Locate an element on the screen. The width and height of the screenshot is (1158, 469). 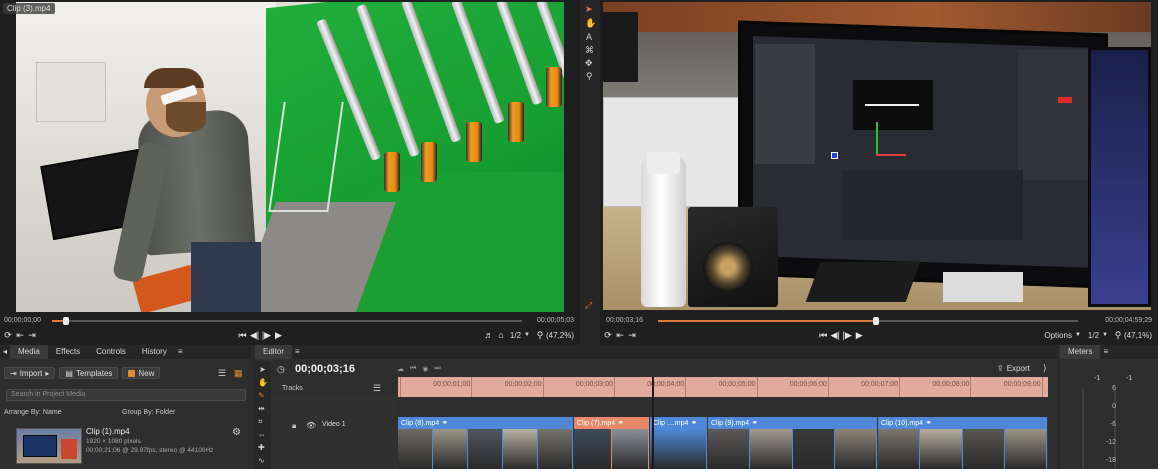
record-icon: ◉ is located at coordinates (425, 369).